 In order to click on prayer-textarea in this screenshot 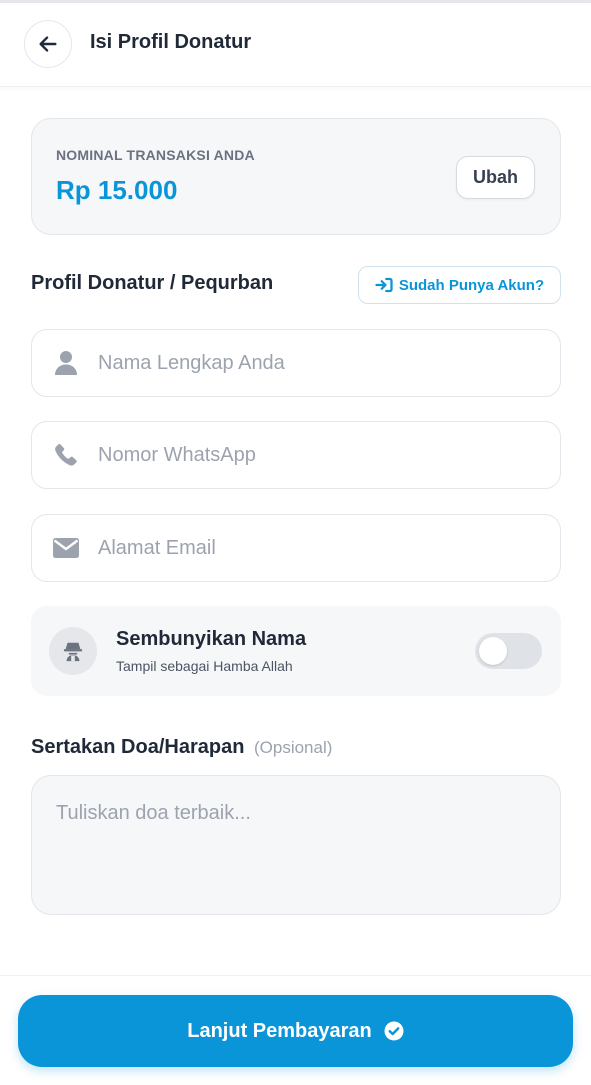, I will do `click(296, 845)`.